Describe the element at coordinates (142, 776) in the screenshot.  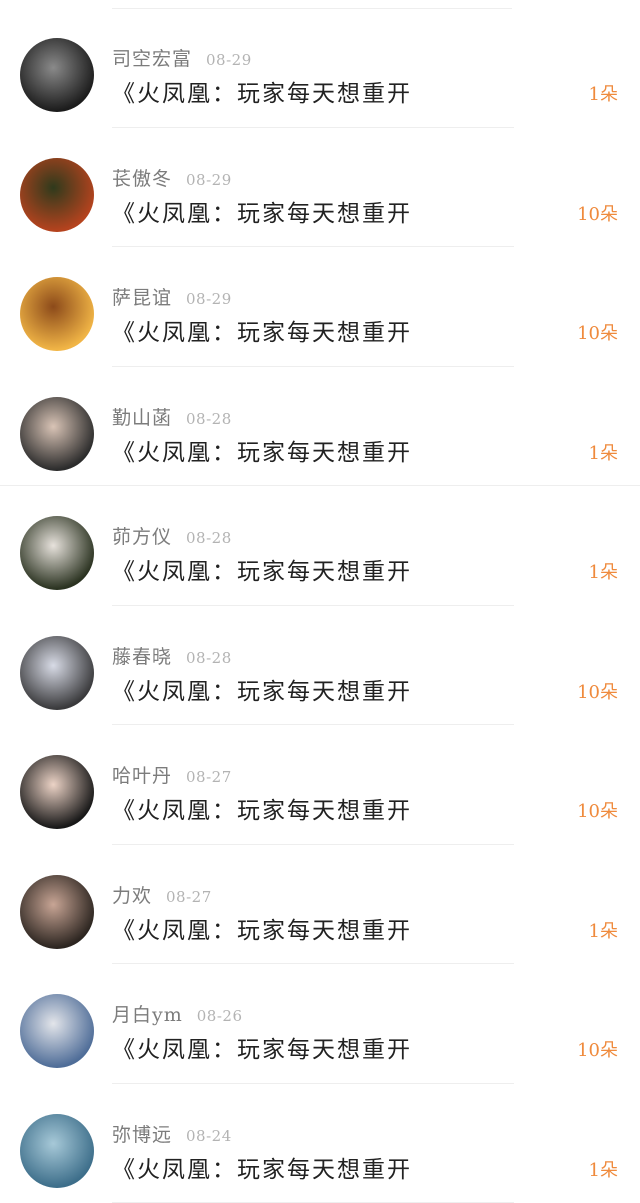
I see `user-name-text: 哈叶丹` at that location.